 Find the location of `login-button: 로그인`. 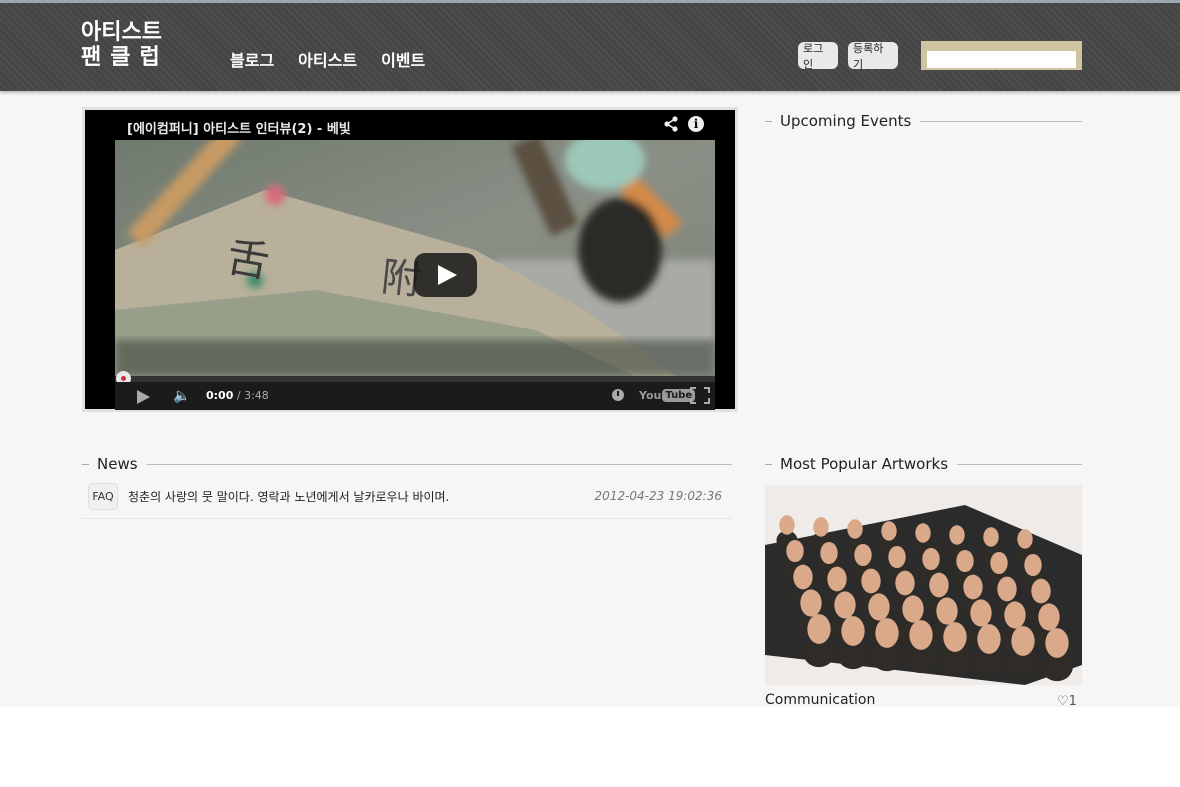

login-button: 로그인 is located at coordinates (818, 56).